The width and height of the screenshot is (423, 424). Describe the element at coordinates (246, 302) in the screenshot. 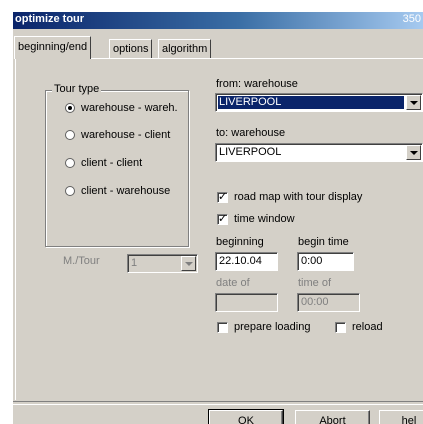

I see `date-of-field` at that location.